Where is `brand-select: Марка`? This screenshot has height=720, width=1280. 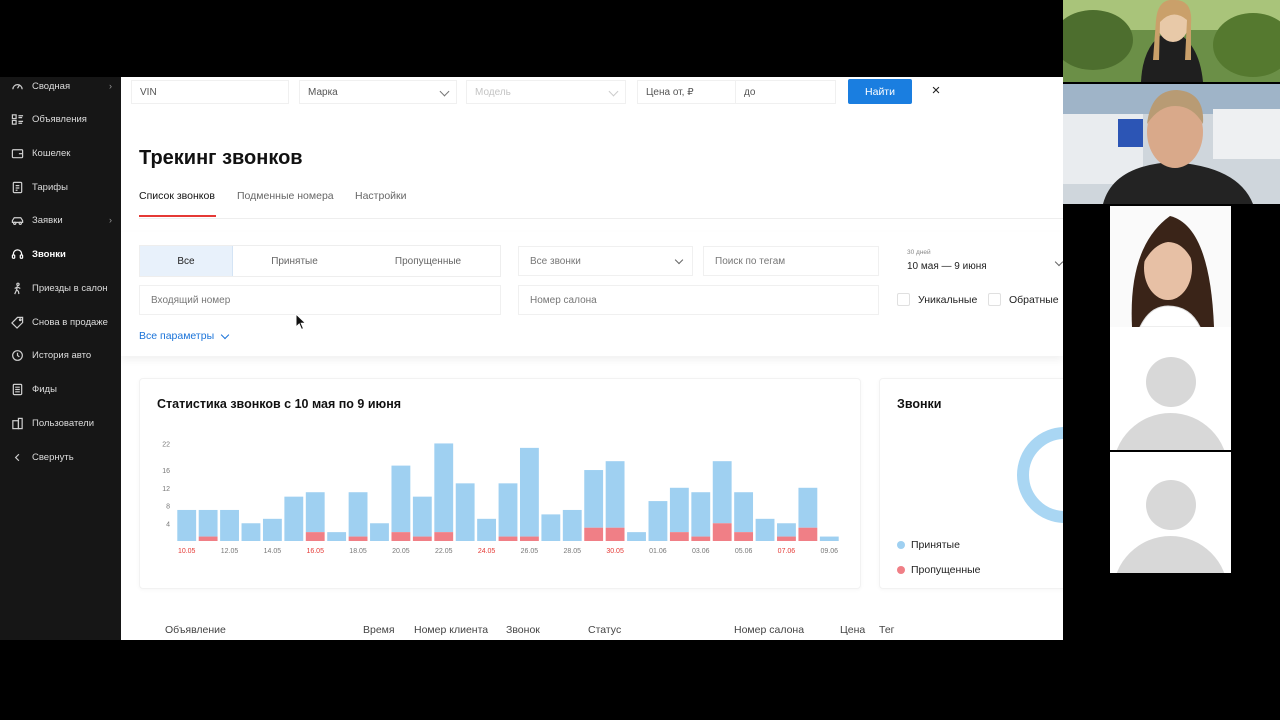
brand-select: Марка is located at coordinates (378, 92).